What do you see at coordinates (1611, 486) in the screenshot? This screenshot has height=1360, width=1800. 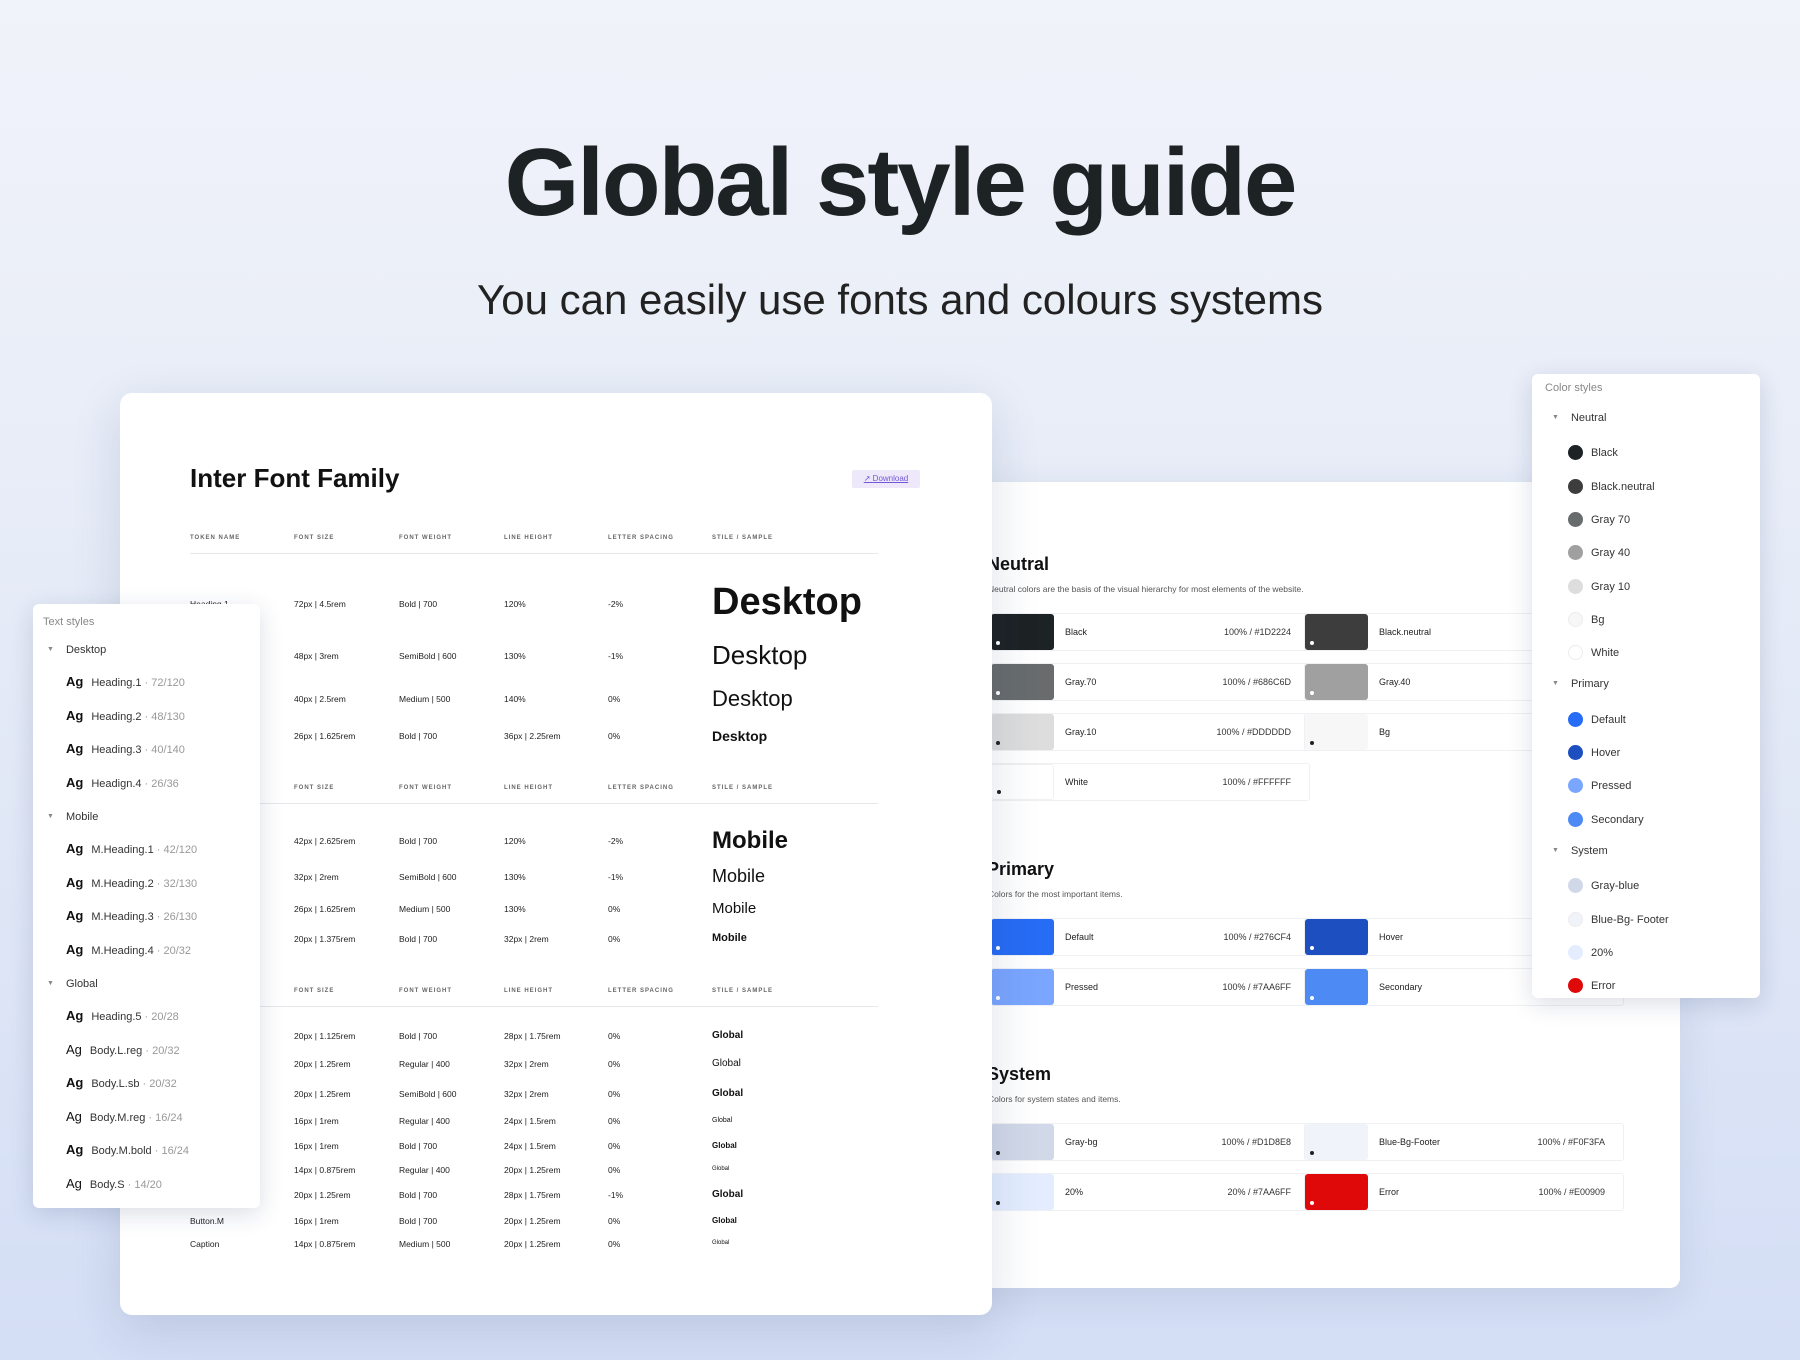 I see `color-style-item: Black.neutral` at bounding box center [1611, 486].